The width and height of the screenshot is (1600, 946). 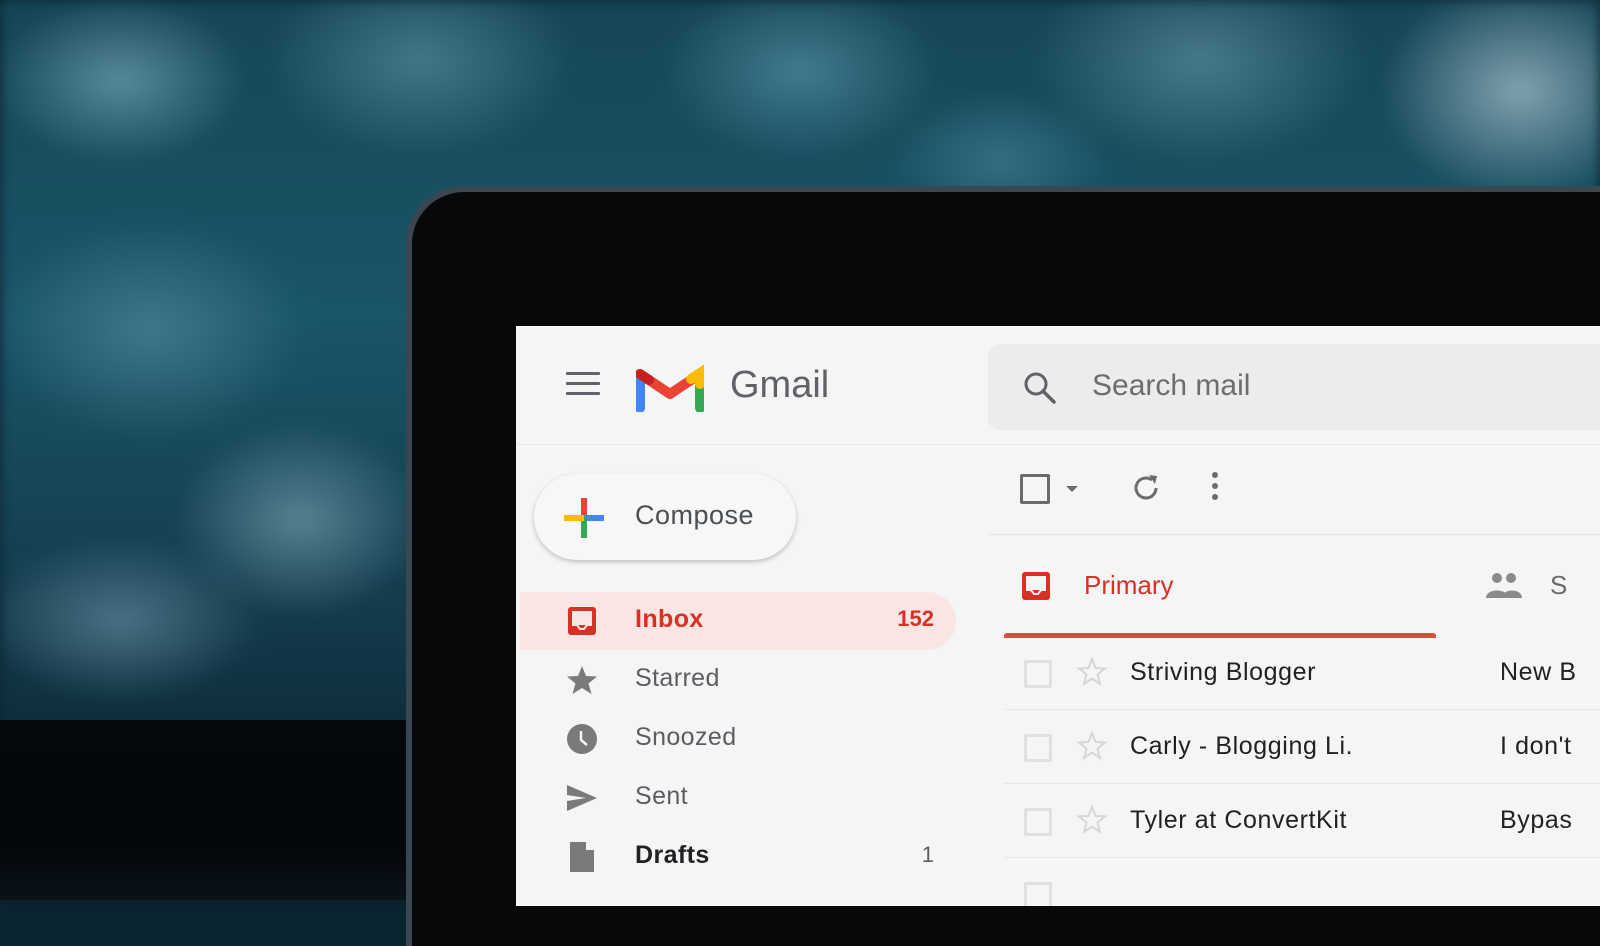 I want to click on send-icon, so click(x=582, y=798).